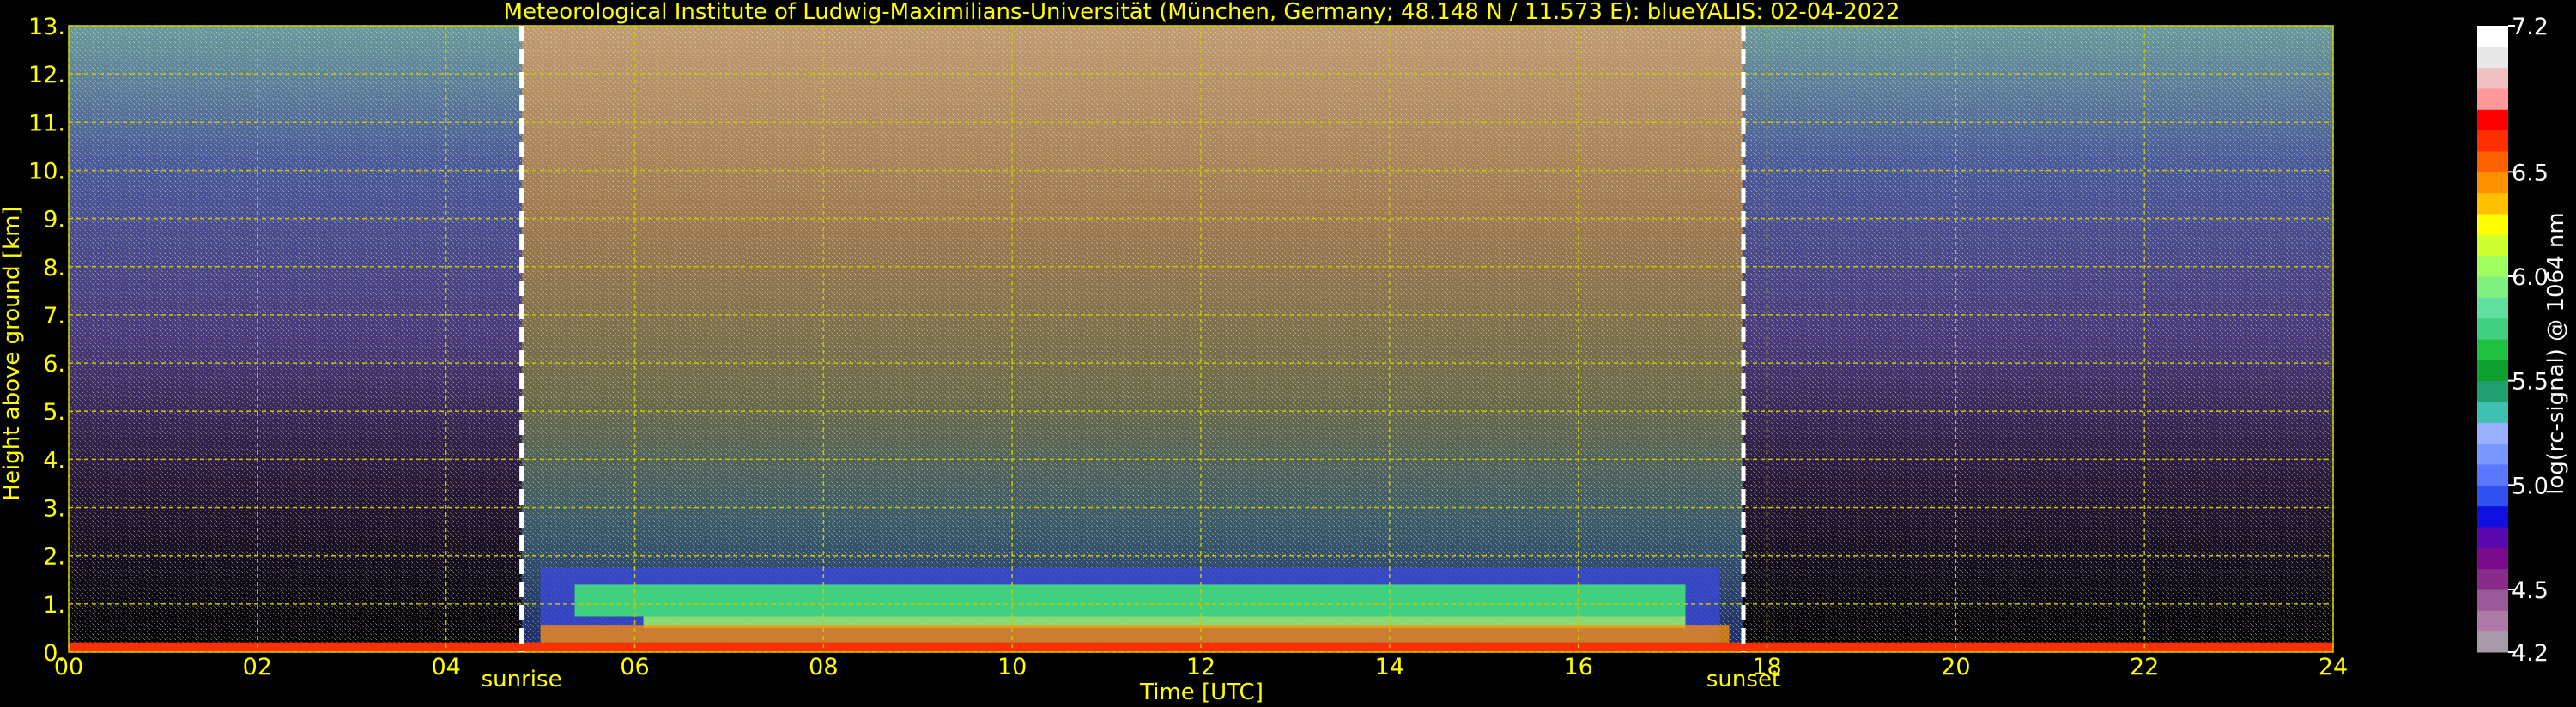  What do you see at coordinates (54, 220) in the screenshot?
I see `y-tick-label: 9.` at bounding box center [54, 220].